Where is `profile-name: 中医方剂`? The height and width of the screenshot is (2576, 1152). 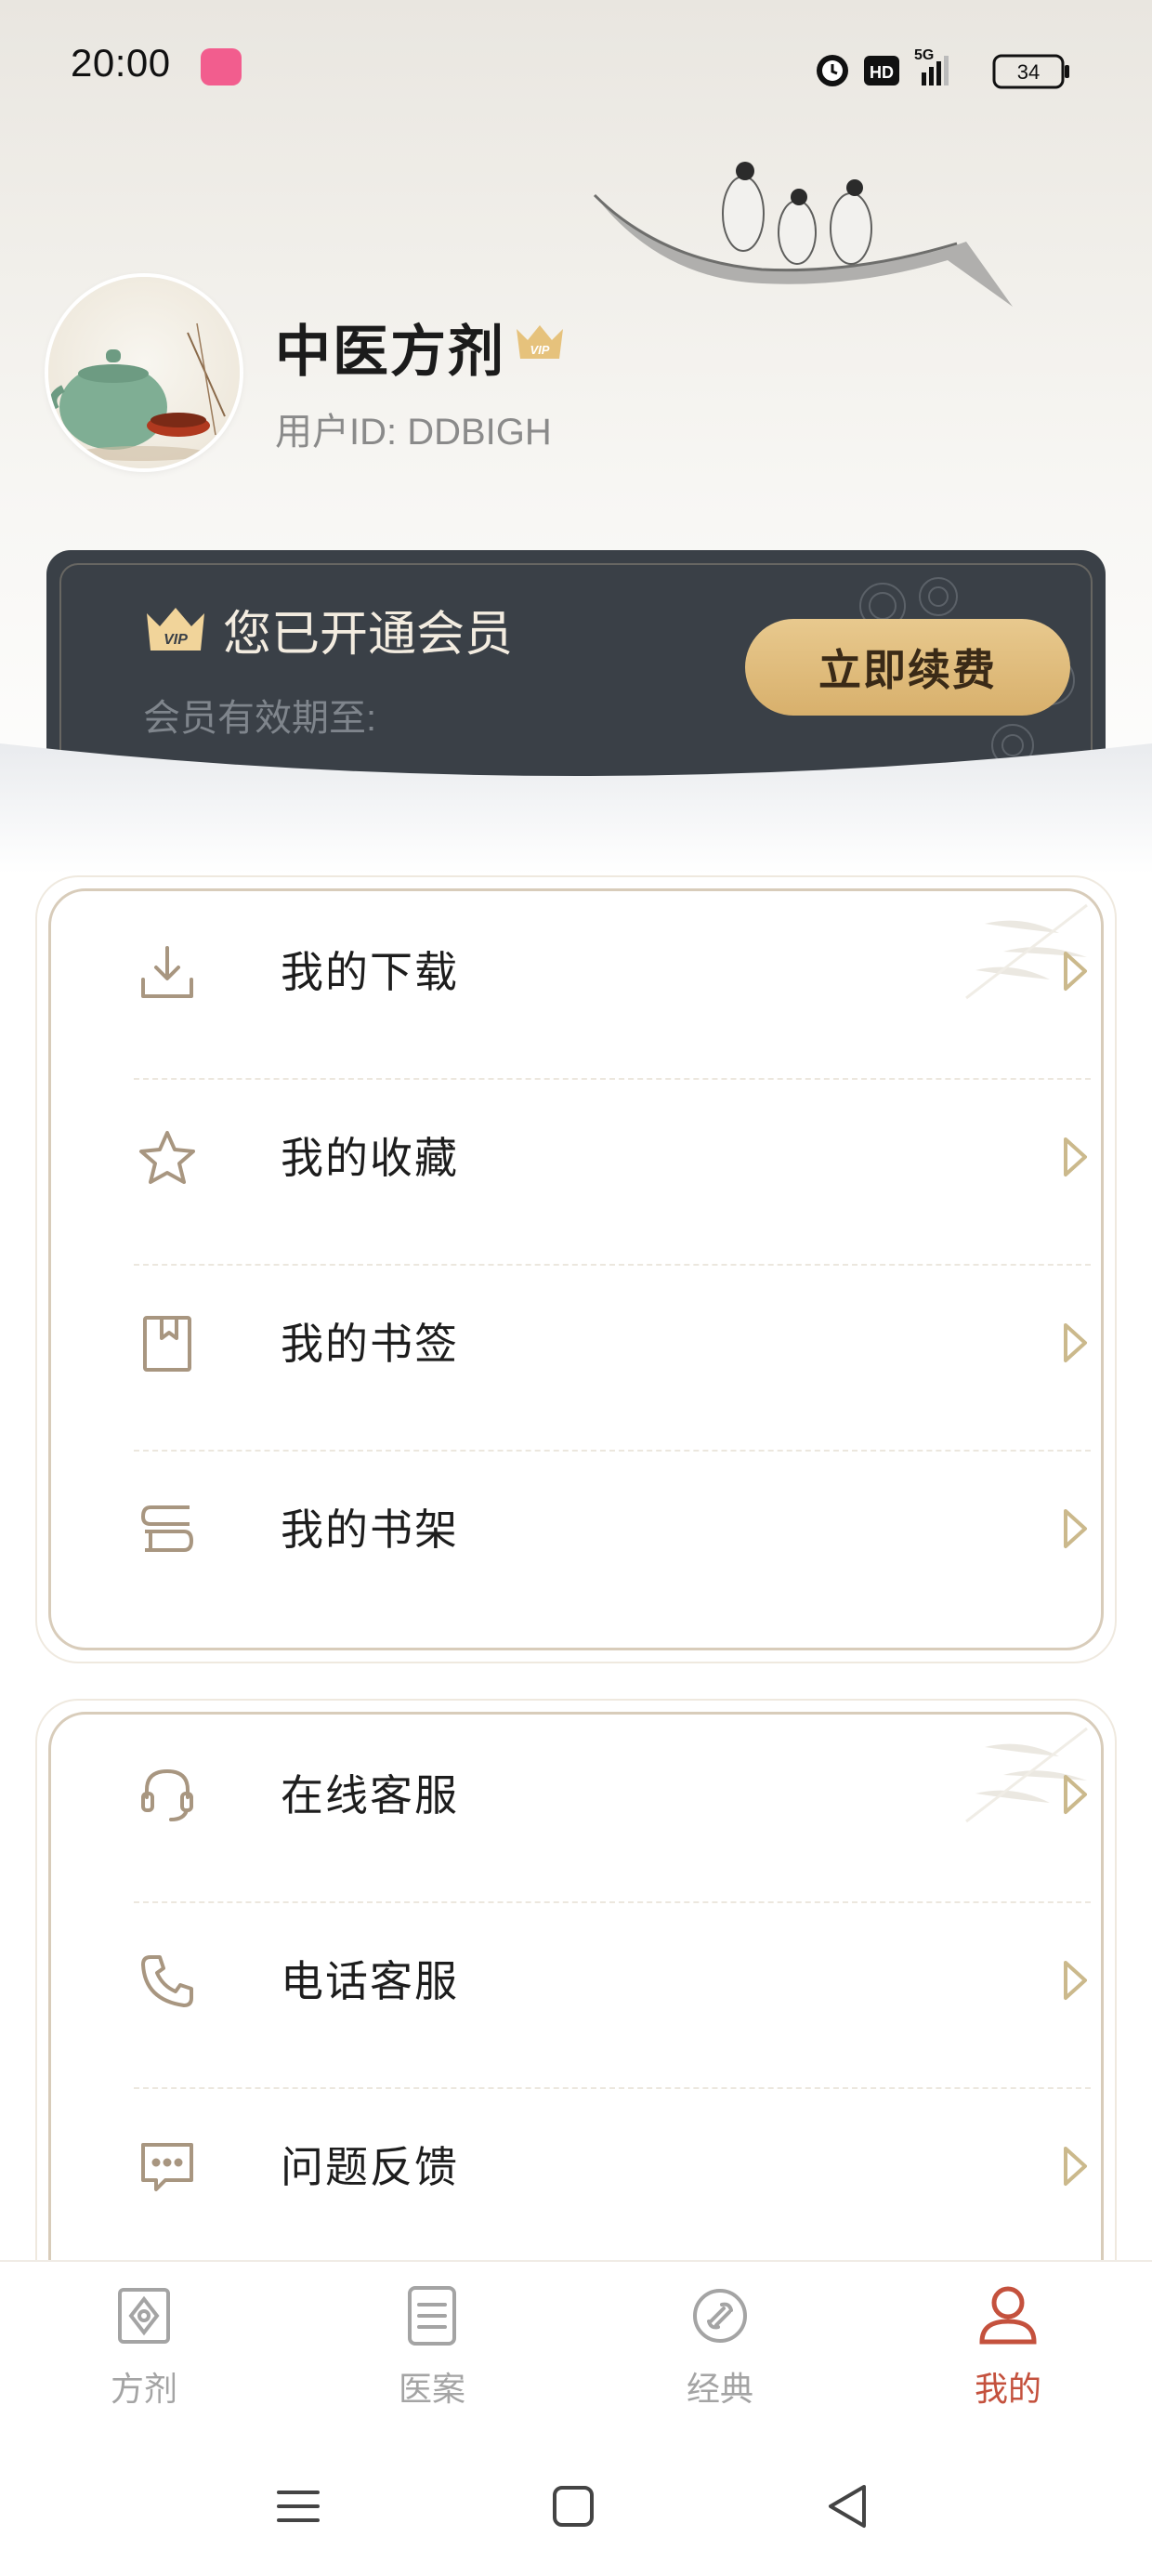 profile-name: 中医方剂 is located at coordinates (390, 352).